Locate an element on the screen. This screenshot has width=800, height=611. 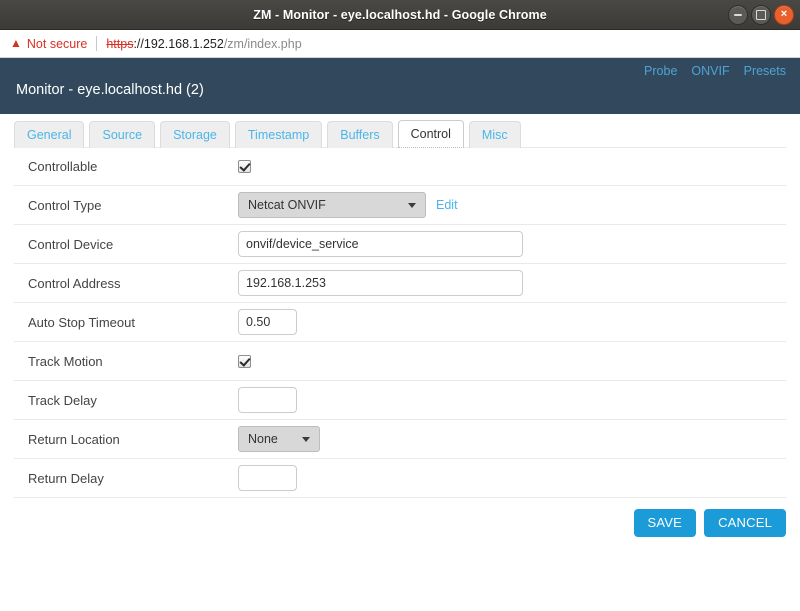
label-track-delay: Track Delay is located at coordinates (62, 400).